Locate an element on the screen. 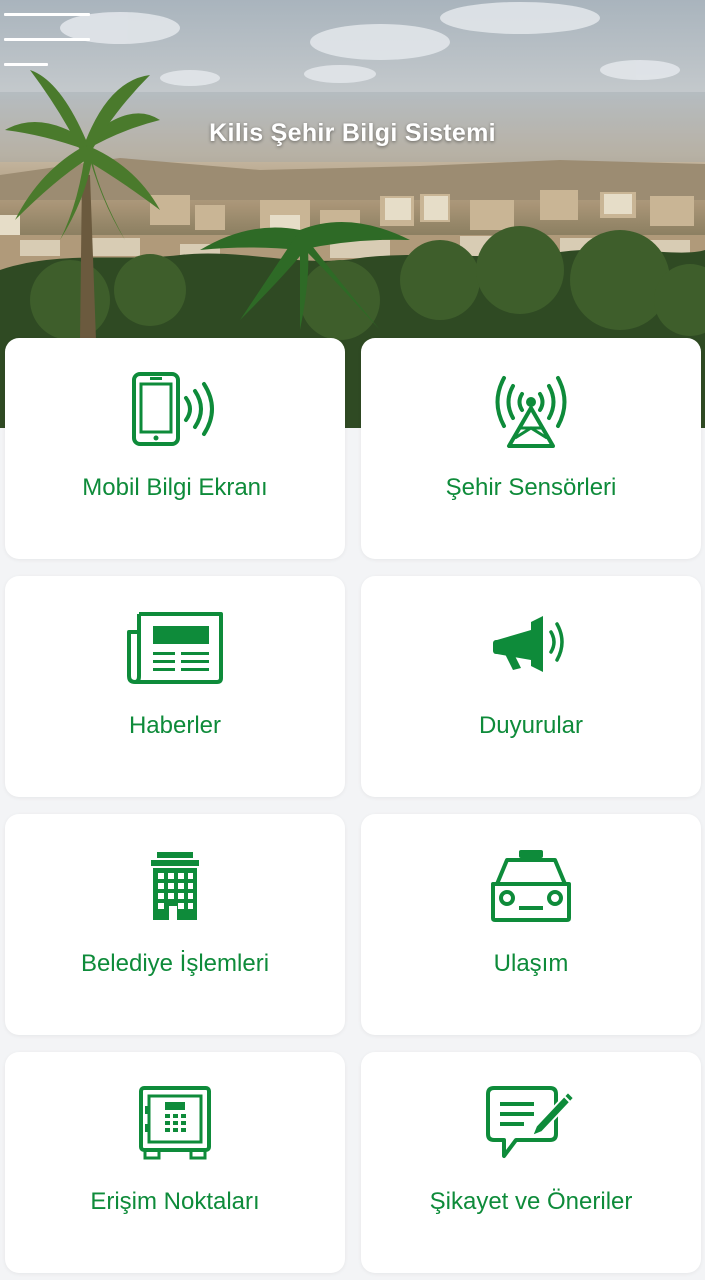  menu-card-belediye-islemleri: Belediye İşlemleri is located at coordinates (175, 924).